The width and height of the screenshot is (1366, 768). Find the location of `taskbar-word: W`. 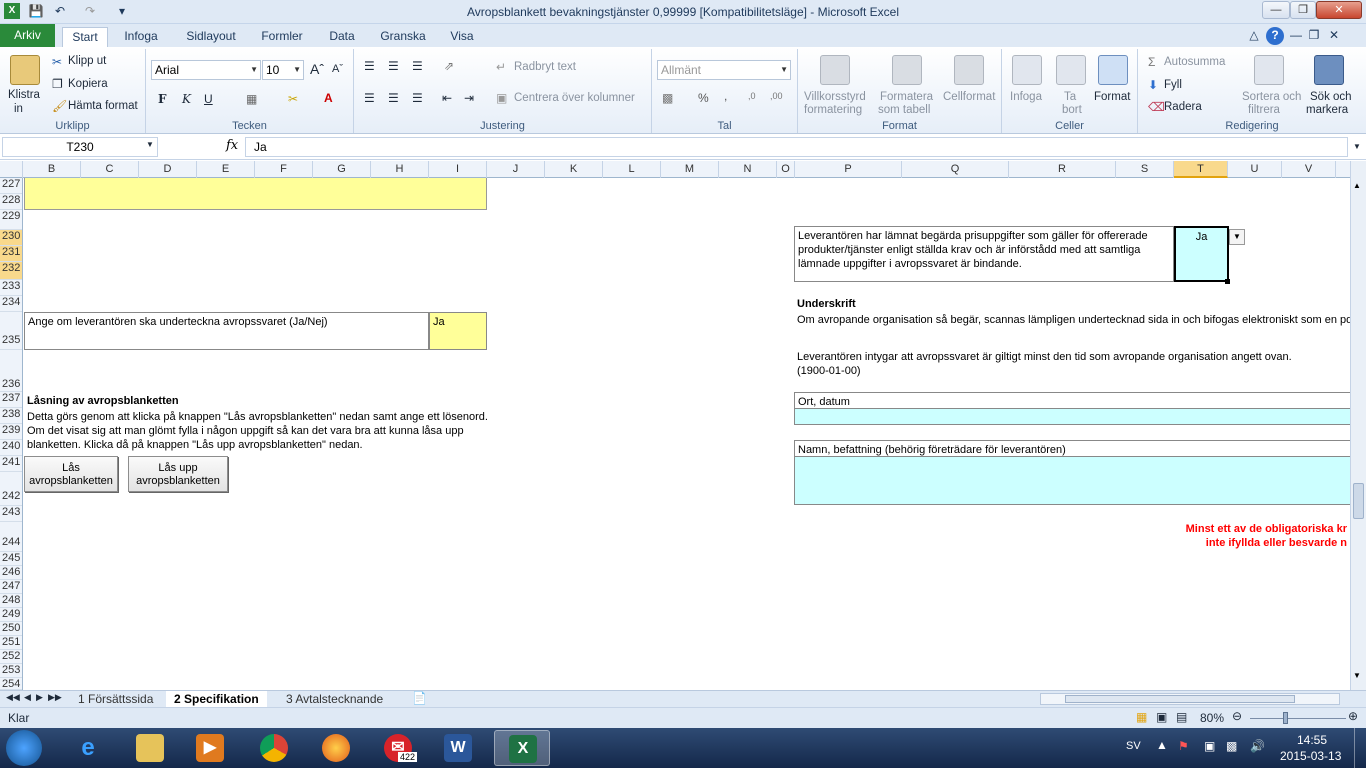

taskbar-word: W is located at coordinates (458, 748).